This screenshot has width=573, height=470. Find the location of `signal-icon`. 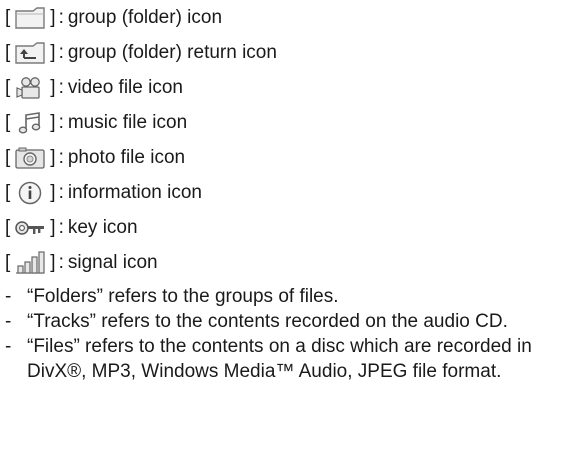

signal-icon is located at coordinates (30, 263).